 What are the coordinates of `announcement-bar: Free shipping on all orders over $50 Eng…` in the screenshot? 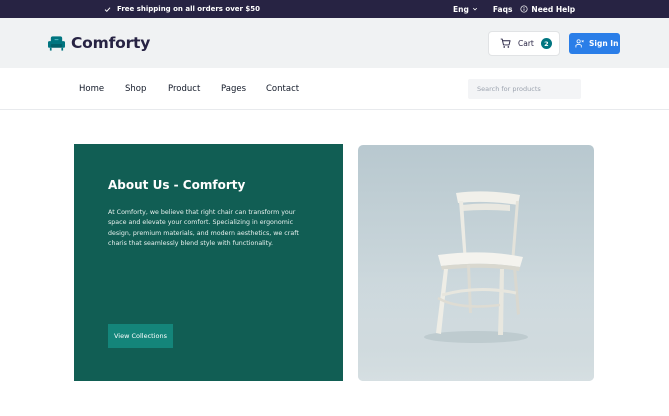 It's located at (334, 9).